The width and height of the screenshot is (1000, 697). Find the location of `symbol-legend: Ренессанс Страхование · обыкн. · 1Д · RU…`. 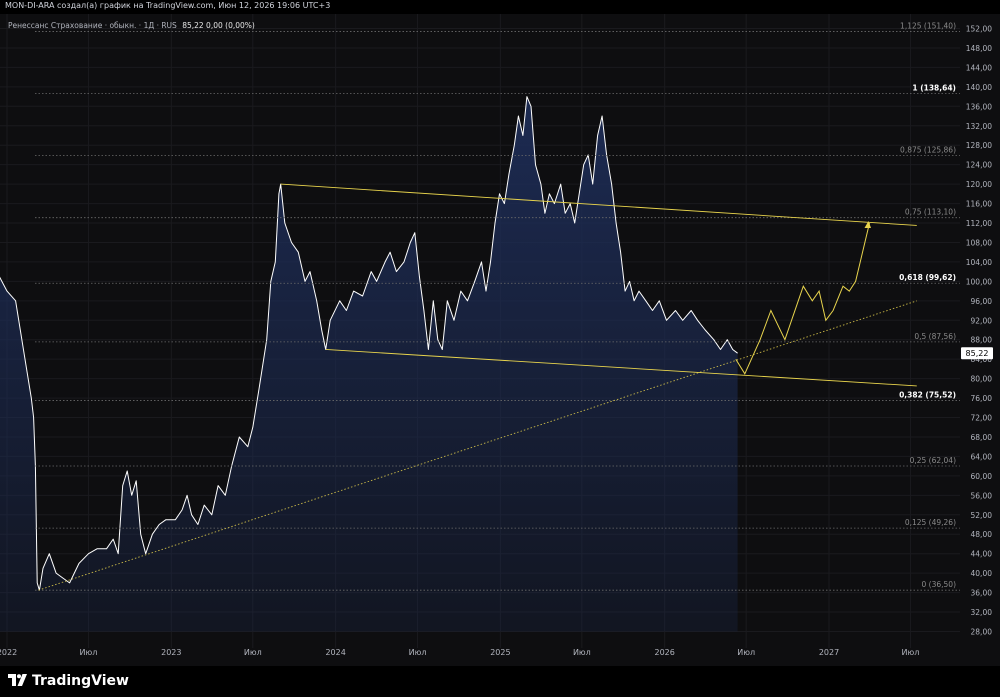

symbol-legend: Ренессанс Страхование · обыкн. · 1Д · RU… is located at coordinates (131, 25).